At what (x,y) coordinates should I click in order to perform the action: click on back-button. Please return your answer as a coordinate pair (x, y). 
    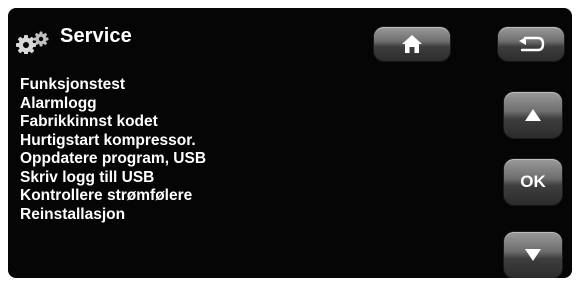
    Looking at the image, I should click on (531, 44).